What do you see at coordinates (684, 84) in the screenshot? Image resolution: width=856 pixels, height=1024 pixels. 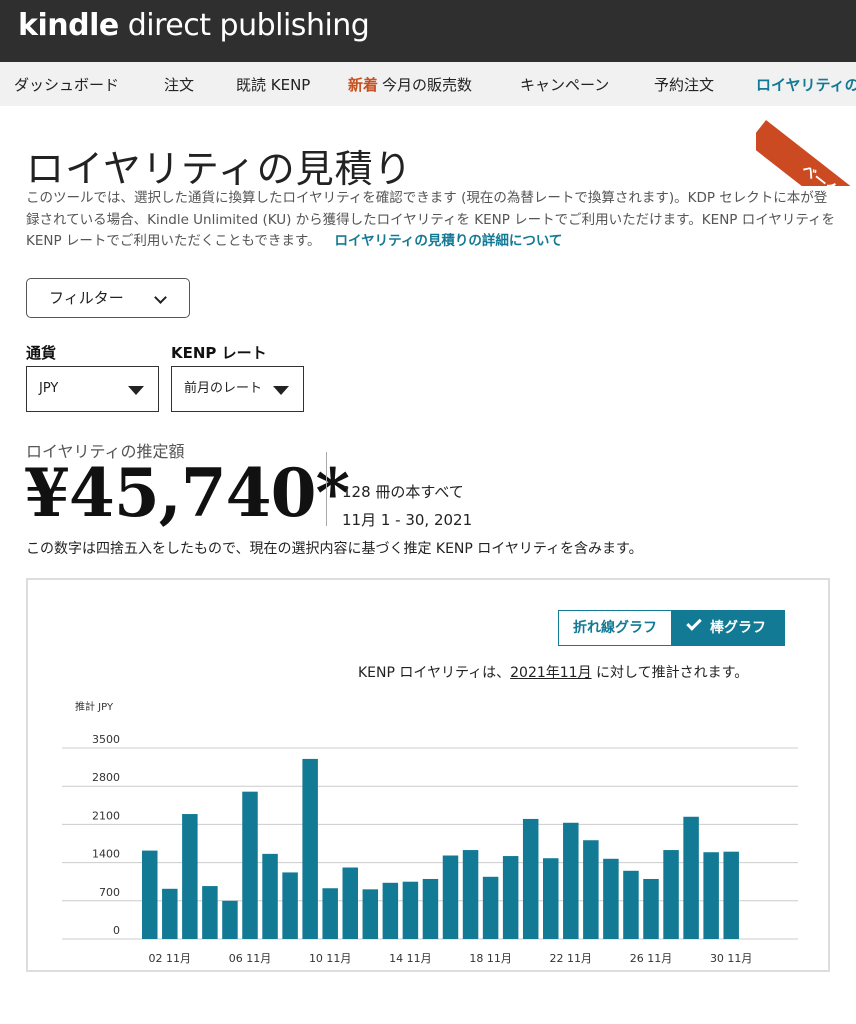 I see `nav-preorder: 予約注文` at bounding box center [684, 84].